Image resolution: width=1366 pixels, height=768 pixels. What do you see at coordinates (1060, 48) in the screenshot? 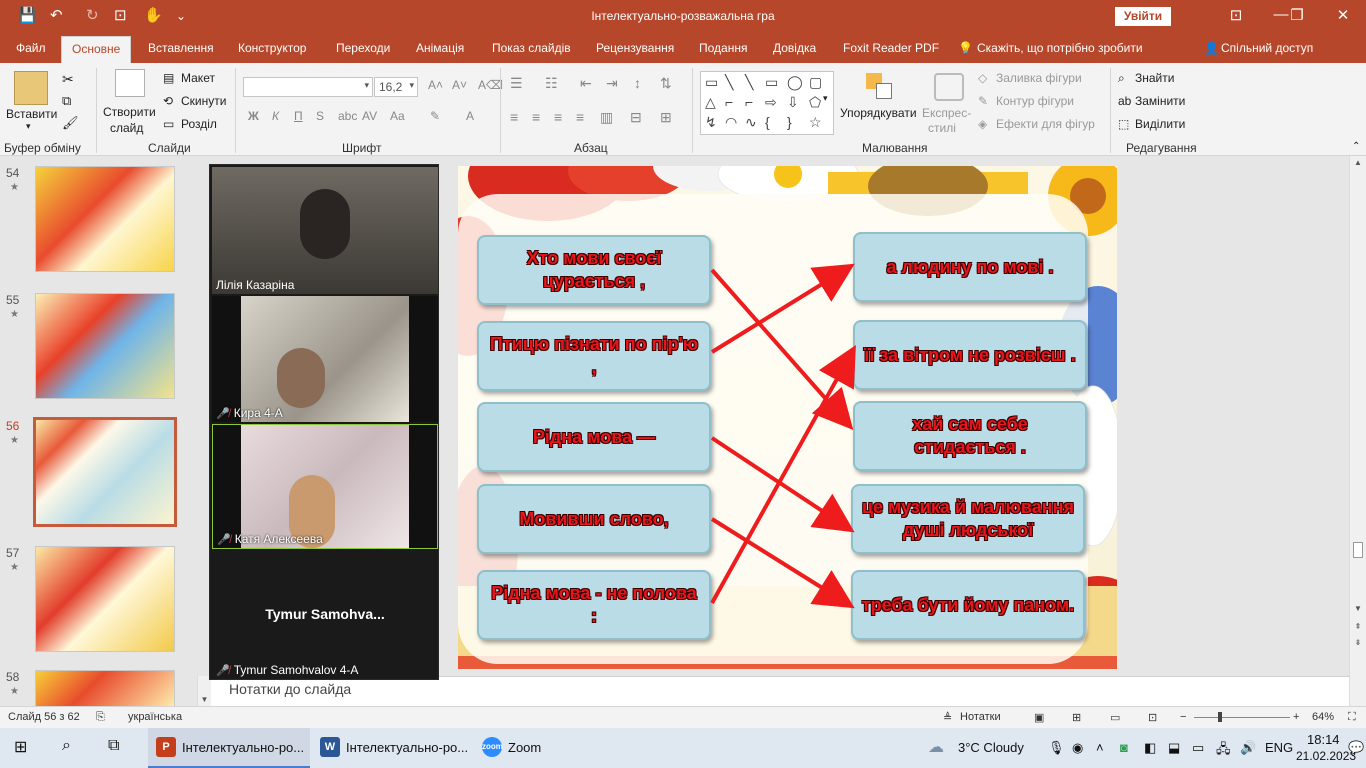
I see `tell-me-search: Скажіть, що потрібно зробити` at bounding box center [1060, 48].